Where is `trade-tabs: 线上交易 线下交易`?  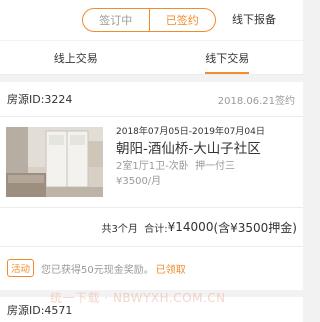
trade-tabs: 线上交易 线下交易 is located at coordinates (151, 58).